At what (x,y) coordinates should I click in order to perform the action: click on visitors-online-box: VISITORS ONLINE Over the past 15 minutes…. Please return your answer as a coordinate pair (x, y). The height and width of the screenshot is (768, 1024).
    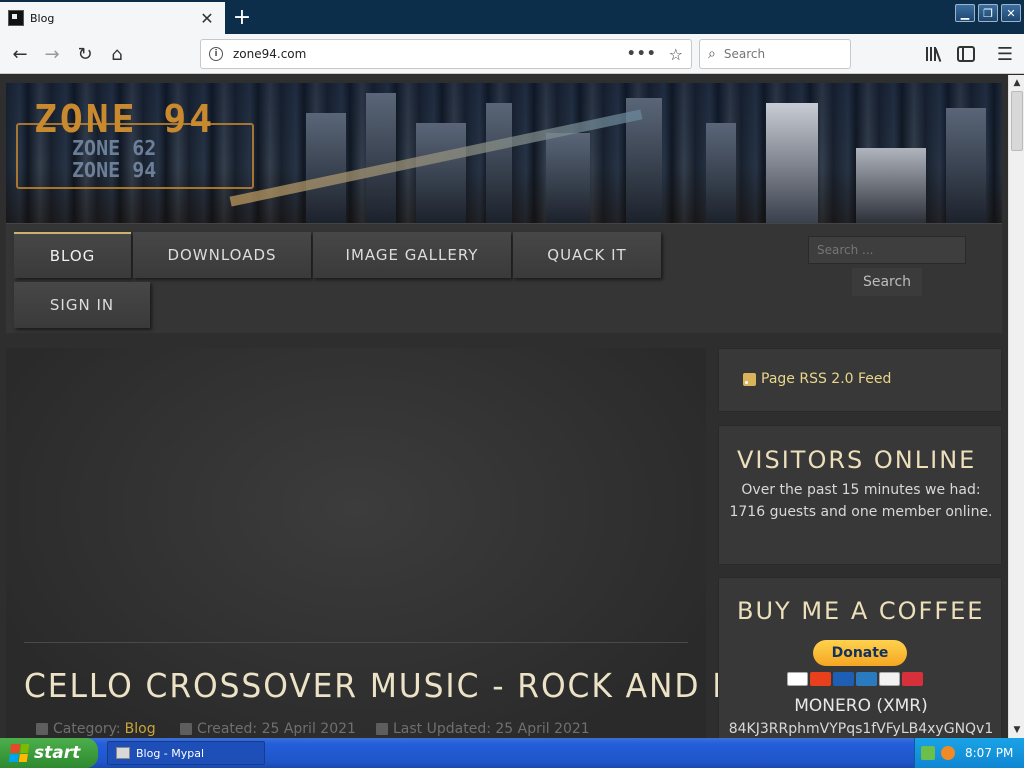
    Looking at the image, I should click on (860, 495).